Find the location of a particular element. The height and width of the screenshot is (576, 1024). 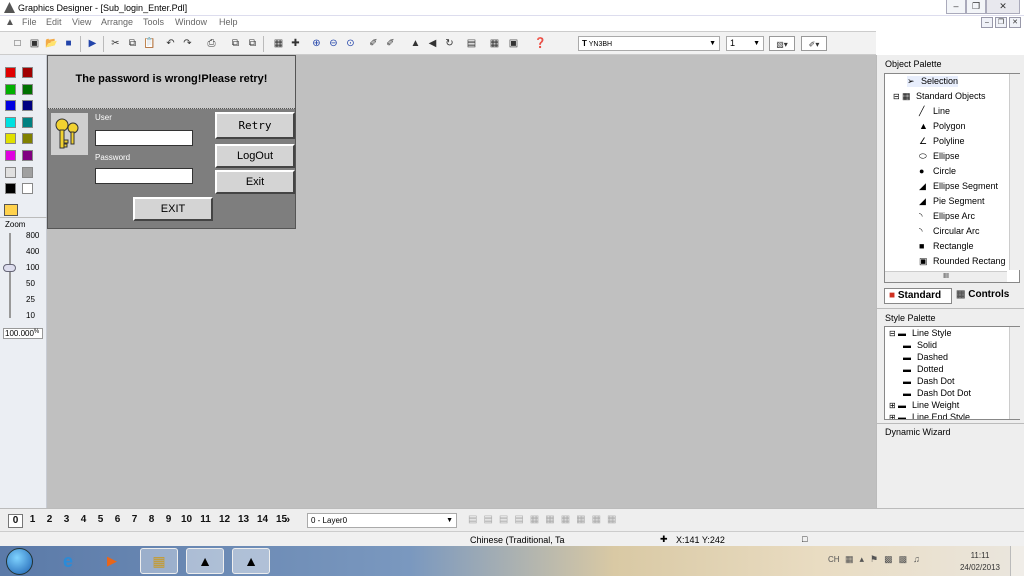

menu-arrange: Arrange is located at coordinates (117, 22).